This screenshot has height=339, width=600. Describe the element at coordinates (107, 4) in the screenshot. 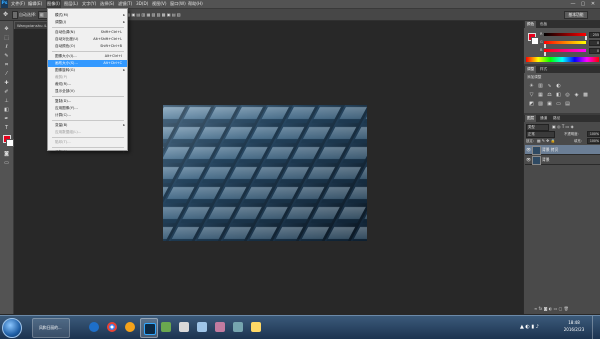

I see `menu-select: 选择(S)` at that location.